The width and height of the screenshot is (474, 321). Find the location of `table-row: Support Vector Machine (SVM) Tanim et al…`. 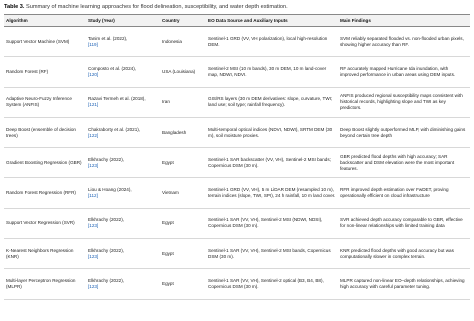

table-row: Support Vector Machine (SVM) Tanim et al… is located at coordinates (237, 42).